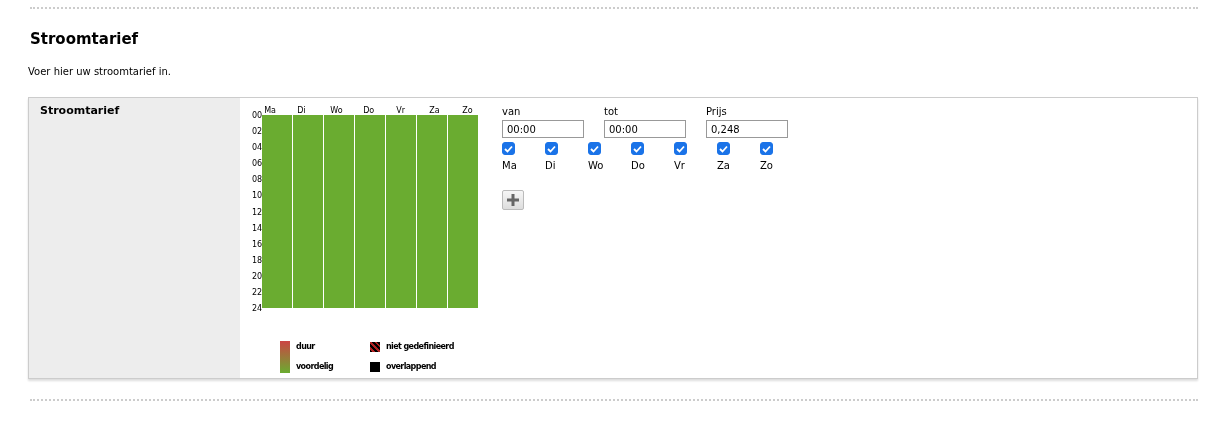 The height and width of the screenshot is (432, 1232). What do you see at coordinates (257, 181) in the screenshot?
I see `hour-label: 08` at bounding box center [257, 181].